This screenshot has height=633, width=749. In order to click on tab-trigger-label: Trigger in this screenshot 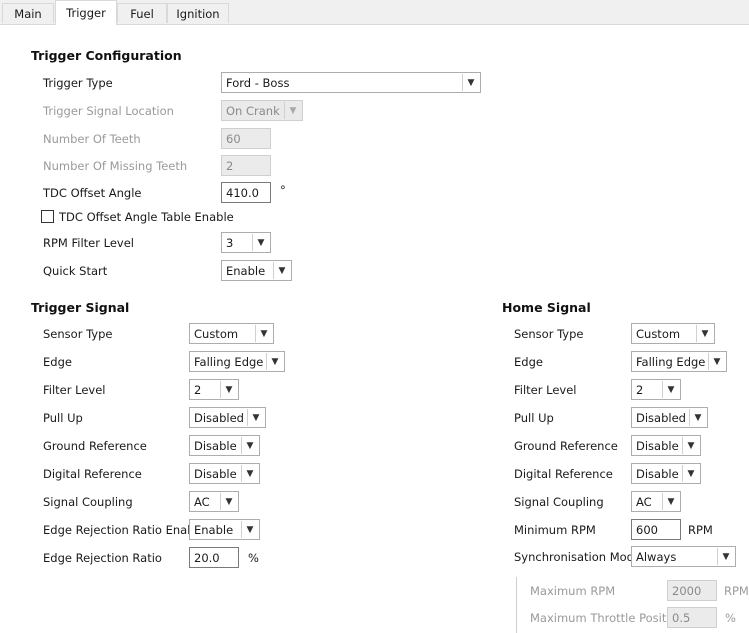, I will do `click(86, 13)`.